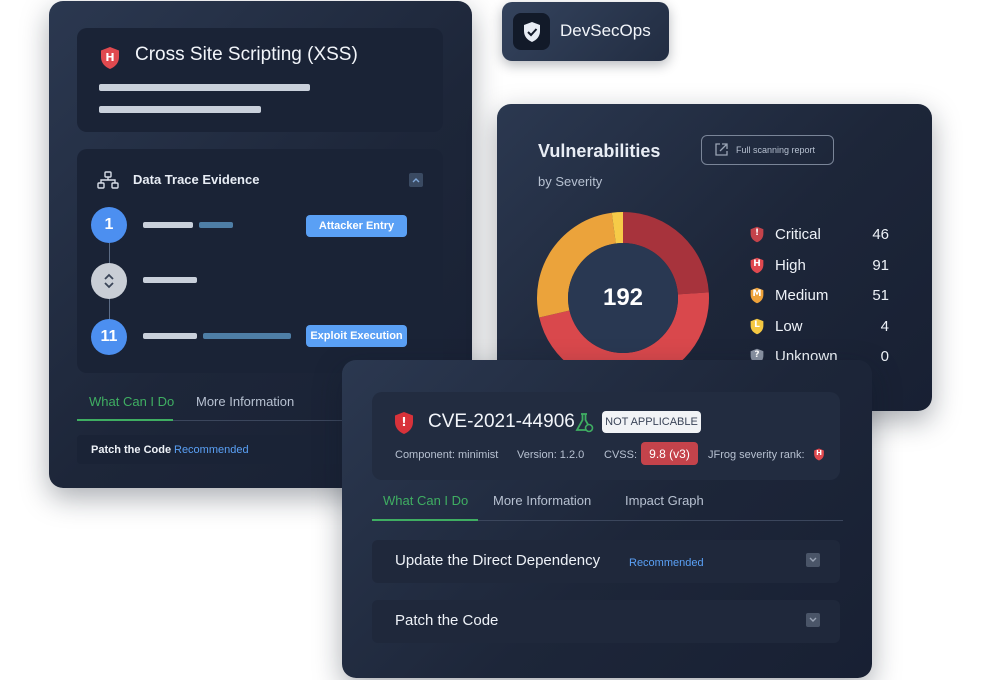 The image size is (981, 680). What do you see at coordinates (498, 560) in the screenshot?
I see `action-label: Update the Direct Dependency` at bounding box center [498, 560].